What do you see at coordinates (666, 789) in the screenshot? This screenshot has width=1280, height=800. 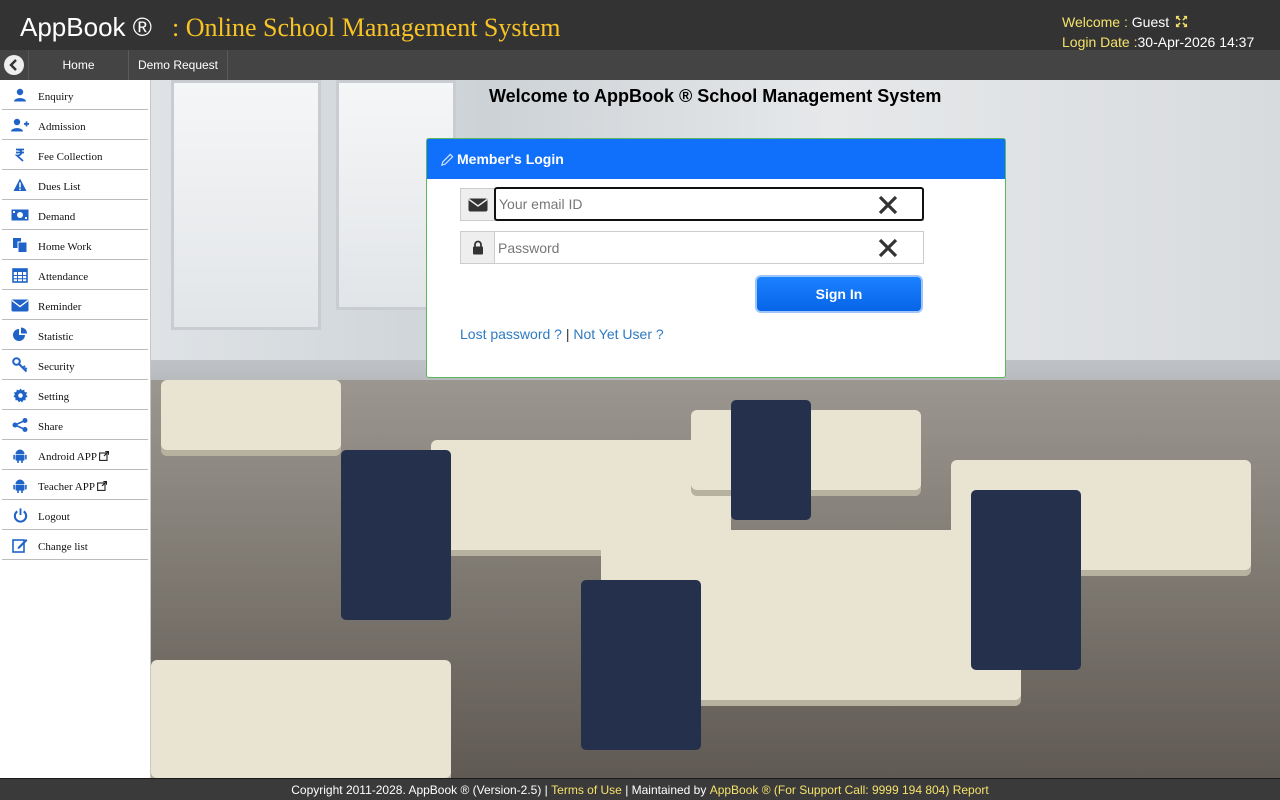 I see `maintained-text: | Maintained by` at bounding box center [666, 789].